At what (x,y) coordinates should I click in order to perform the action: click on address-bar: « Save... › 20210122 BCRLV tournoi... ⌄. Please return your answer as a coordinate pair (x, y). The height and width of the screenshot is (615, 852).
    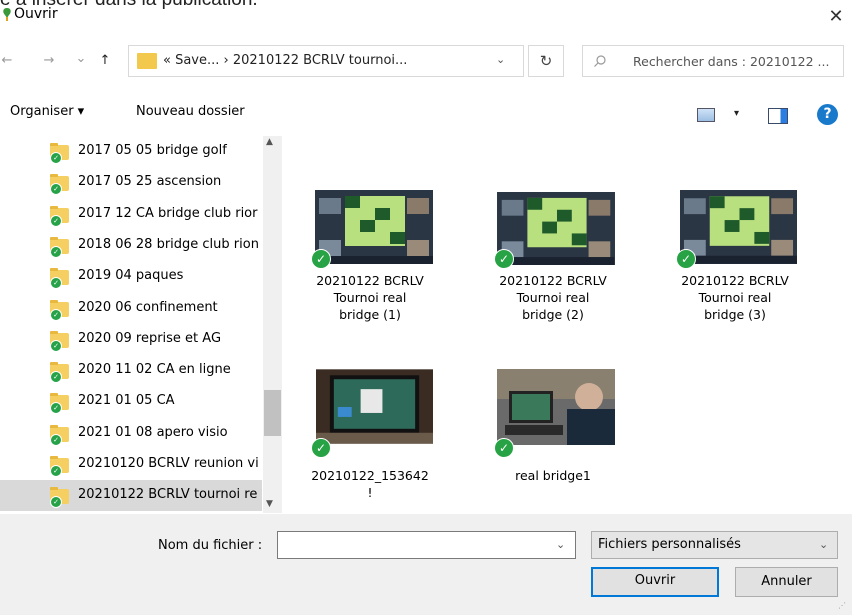
    Looking at the image, I should click on (326, 61).